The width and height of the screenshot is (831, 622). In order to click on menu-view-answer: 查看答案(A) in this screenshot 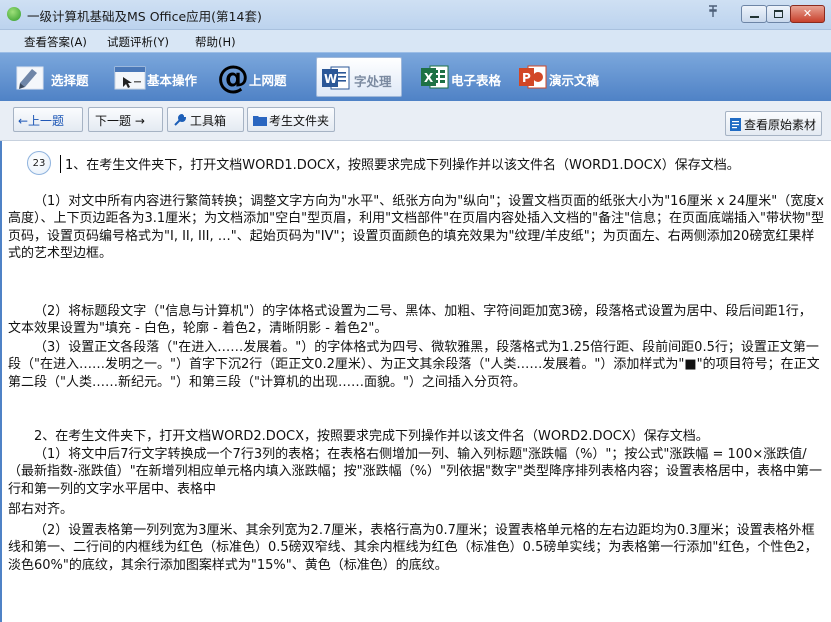, I will do `click(55, 42)`.